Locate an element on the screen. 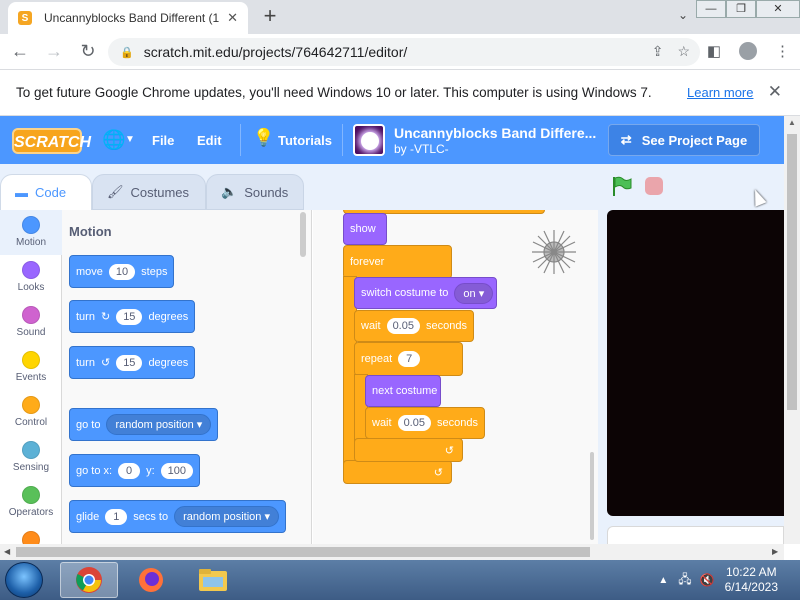  restore-button: ❐ is located at coordinates (741, 9).